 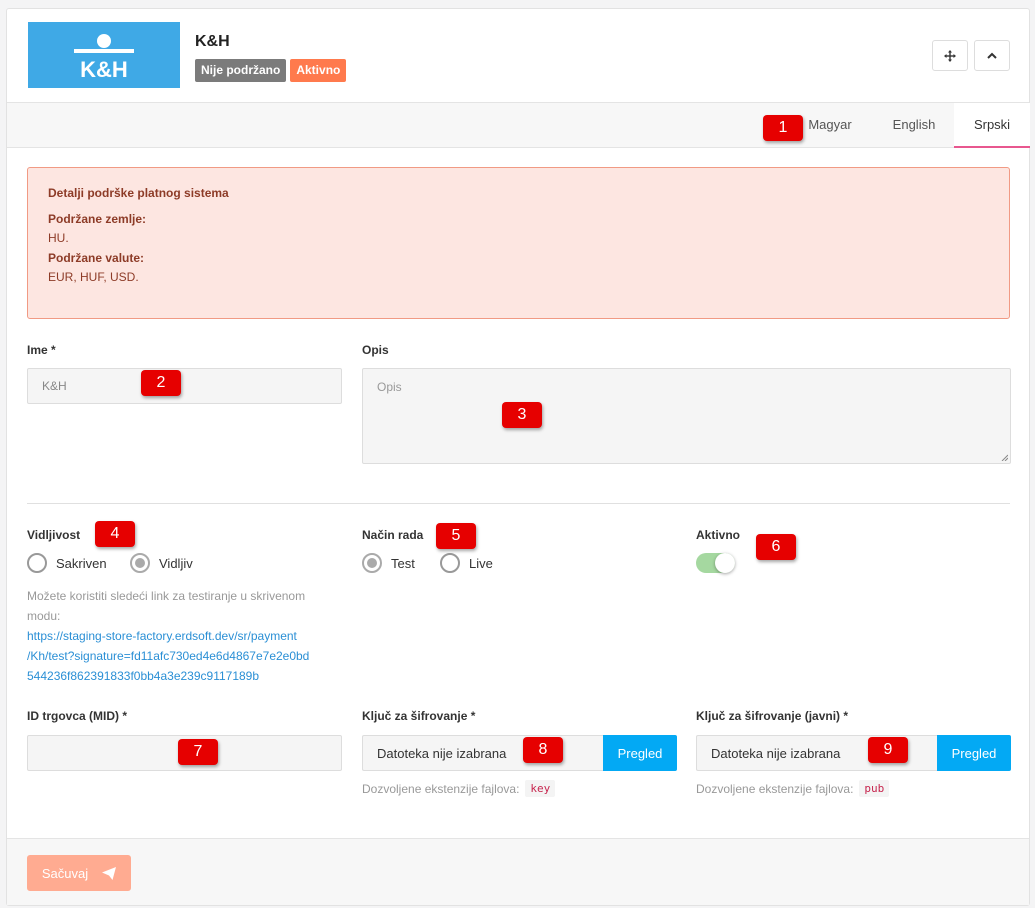 I want to click on pubkey-browse-button: Pregled, so click(x=974, y=753).